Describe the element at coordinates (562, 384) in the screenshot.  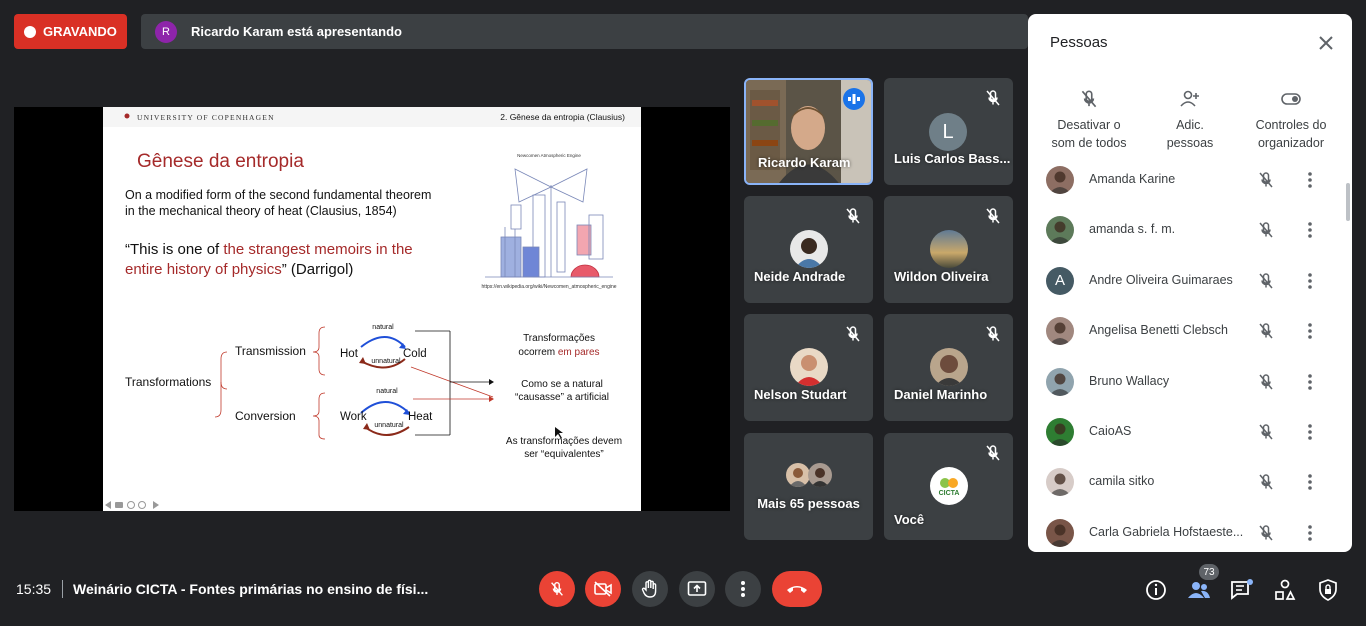
I see `note2-line1: Como se a natural` at that location.